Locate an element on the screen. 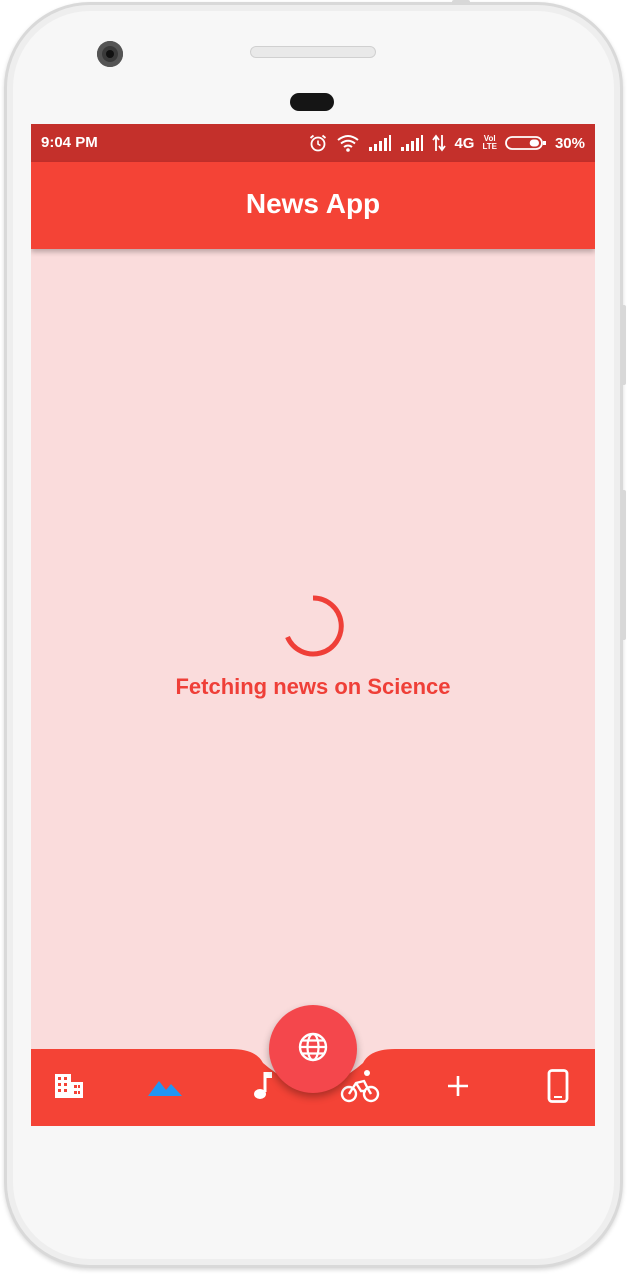 Image resolution: width=629 pixels, height=1280 pixels. loading-spinner is located at coordinates (313, 628).